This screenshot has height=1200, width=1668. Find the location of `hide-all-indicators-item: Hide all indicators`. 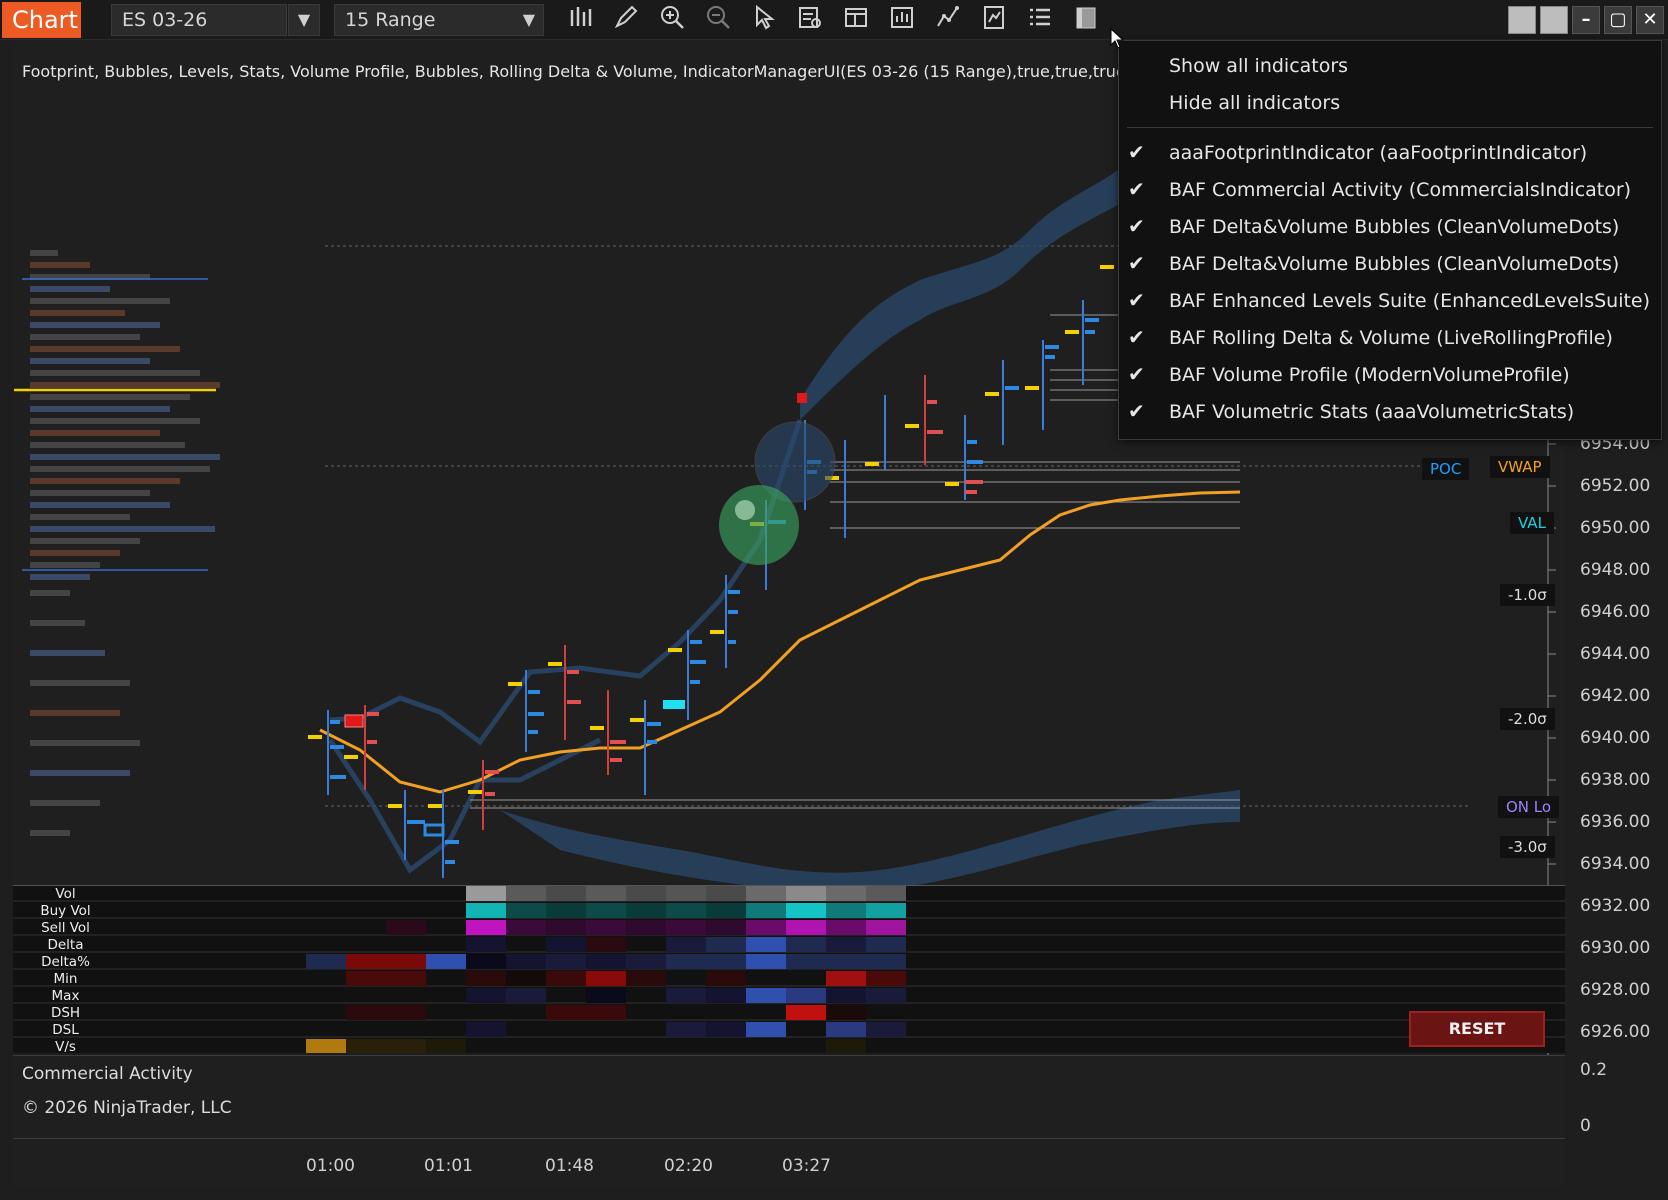

hide-all-indicators-item: Hide all indicators is located at coordinates (1254, 103).